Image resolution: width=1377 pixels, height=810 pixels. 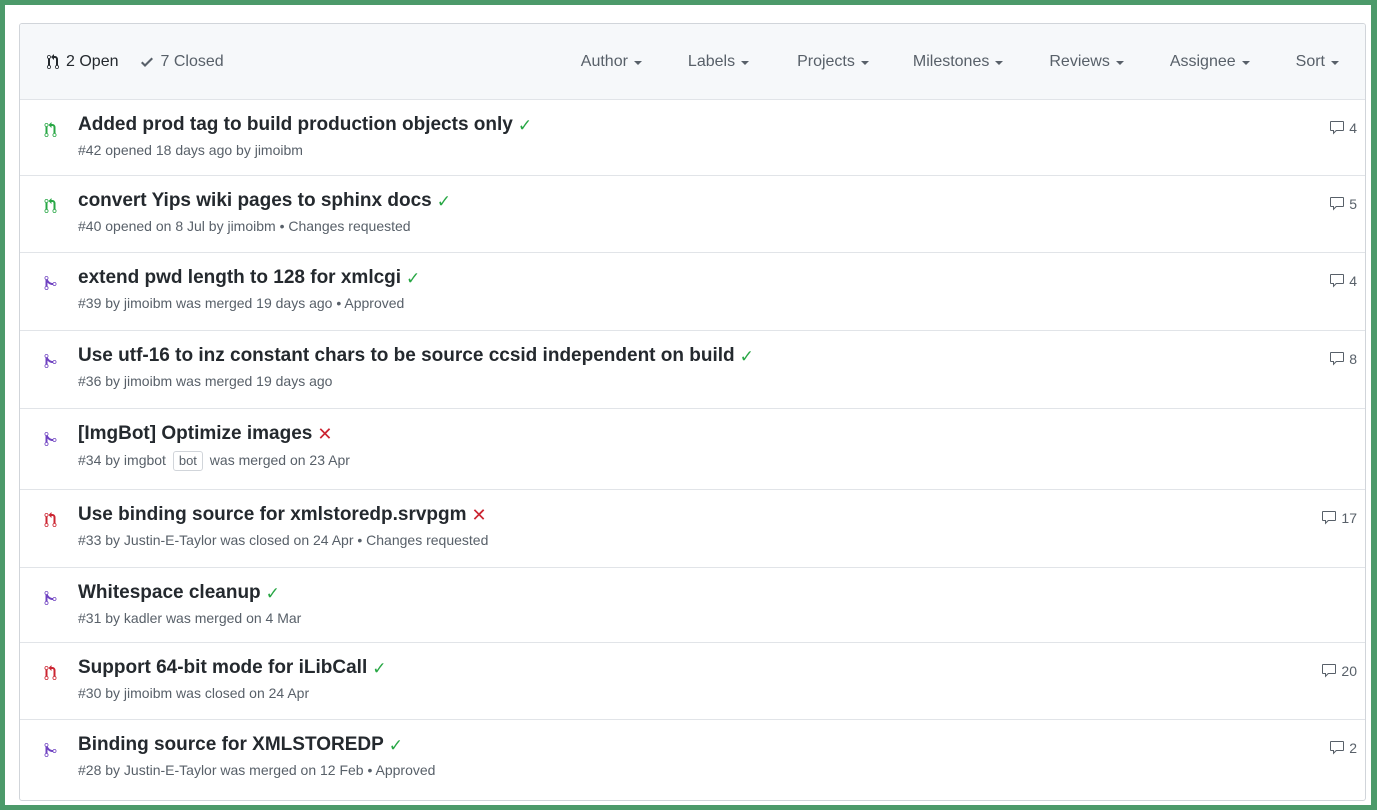 I want to click on state-toggles: 2 Open 7 Closed, so click(x=146, y=62).